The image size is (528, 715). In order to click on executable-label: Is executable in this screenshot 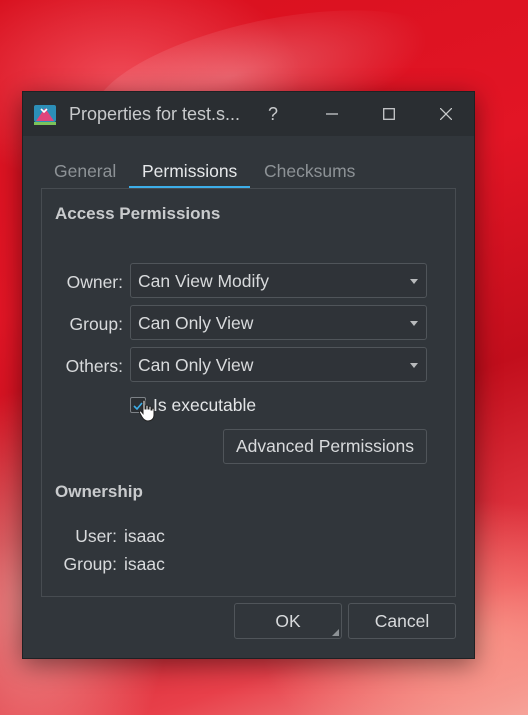, I will do `click(204, 405)`.